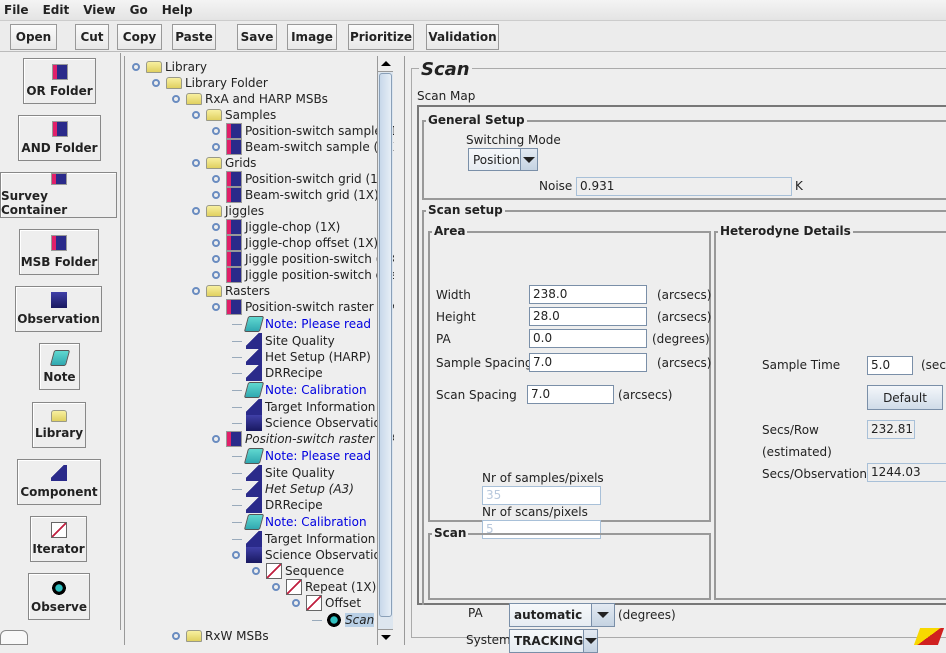  Describe the element at coordinates (350, 620) in the screenshot. I see `tree-node: Scan` at that location.